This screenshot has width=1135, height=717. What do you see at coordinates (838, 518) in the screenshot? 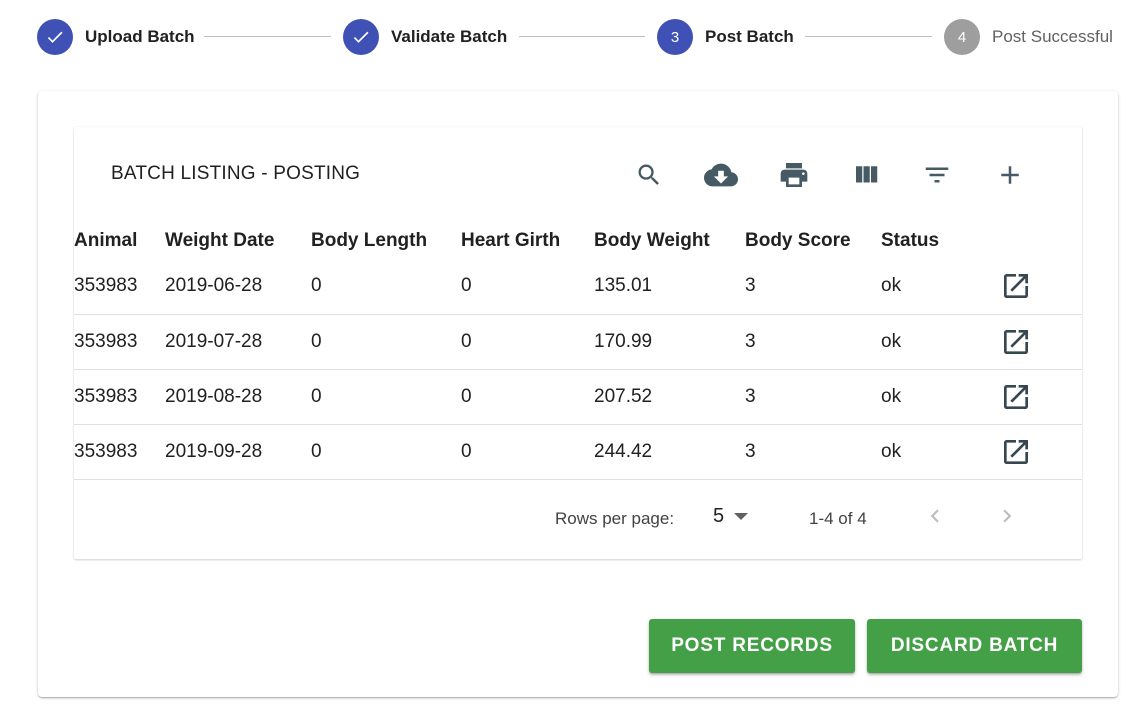
I see `pagination-range: 1-4 of 4` at bounding box center [838, 518].